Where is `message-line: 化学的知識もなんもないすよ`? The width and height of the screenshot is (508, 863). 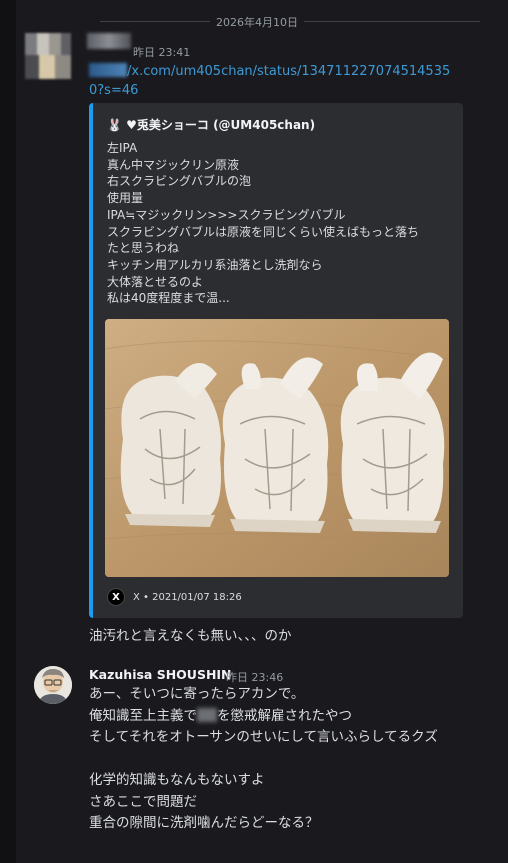 message-line: 化学的知識もなんもないすよ is located at coordinates (177, 780).